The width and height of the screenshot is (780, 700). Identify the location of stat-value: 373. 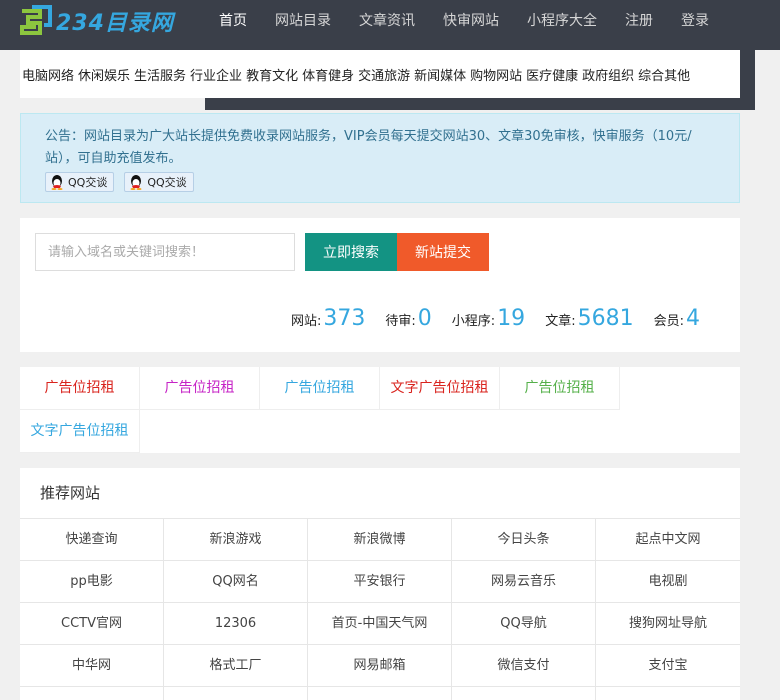
(344, 318).